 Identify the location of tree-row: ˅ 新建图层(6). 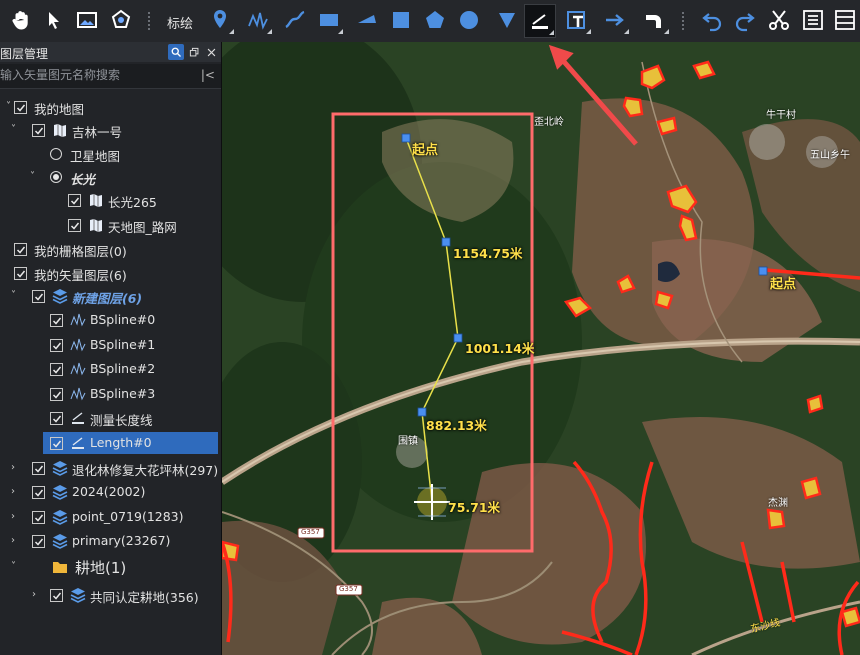
(110, 296).